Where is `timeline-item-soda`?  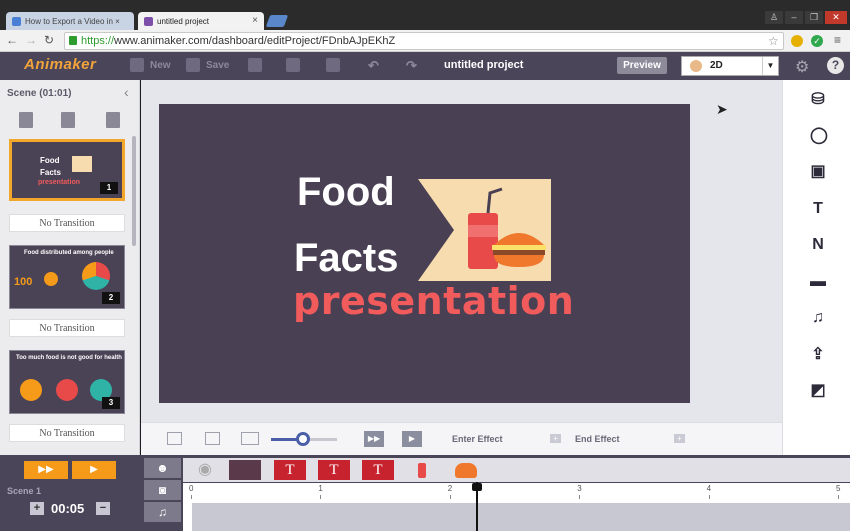 timeline-item-soda is located at coordinates (422, 470).